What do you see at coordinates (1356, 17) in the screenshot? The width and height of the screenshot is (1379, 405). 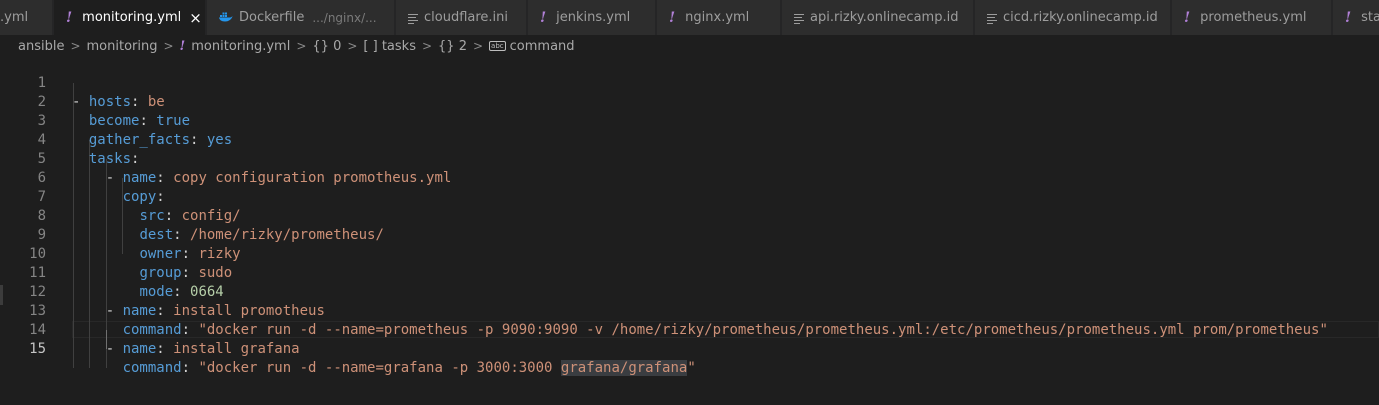 I see `tab-partial-sta: ! sta` at bounding box center [1356, 17].